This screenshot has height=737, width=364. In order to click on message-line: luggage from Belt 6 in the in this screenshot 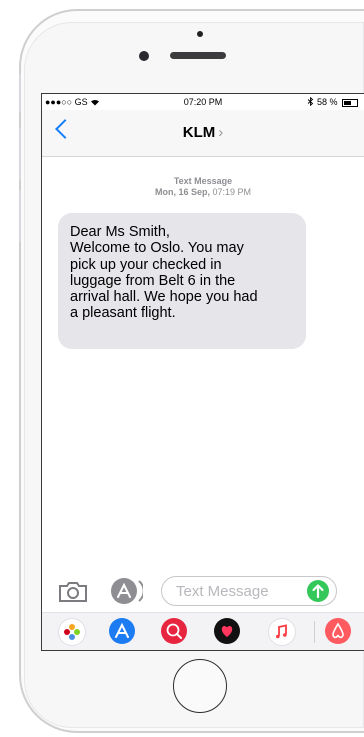, I will do `click(153, 280)`.